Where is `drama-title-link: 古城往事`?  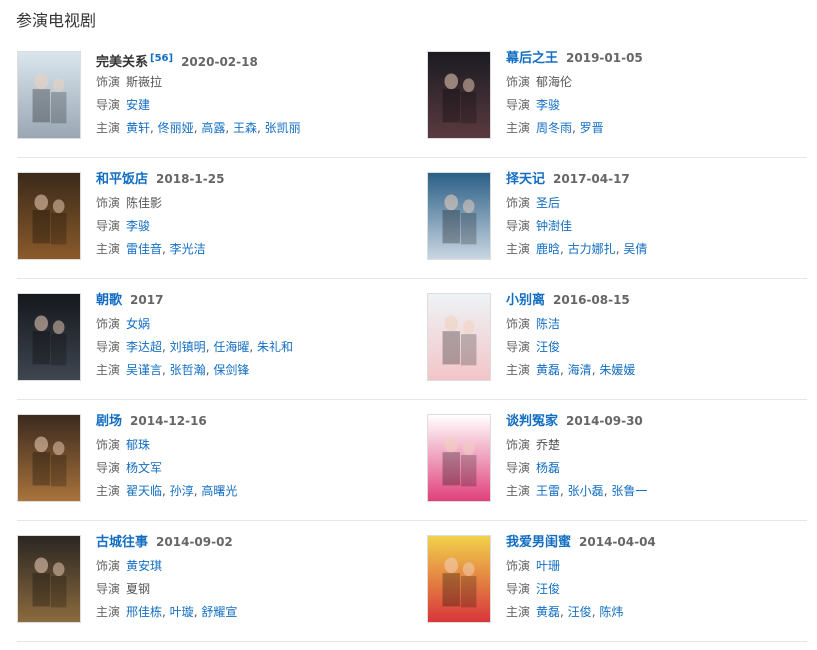
drama-title-link: 古城往事 is located at coordinates (122, 542).